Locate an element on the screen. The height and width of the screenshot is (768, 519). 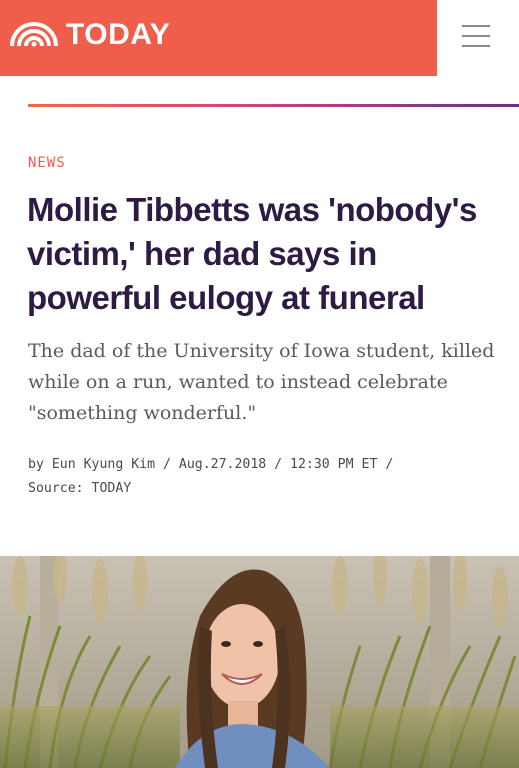
hamburger-menu-icon is located at coordinates (475, 36).